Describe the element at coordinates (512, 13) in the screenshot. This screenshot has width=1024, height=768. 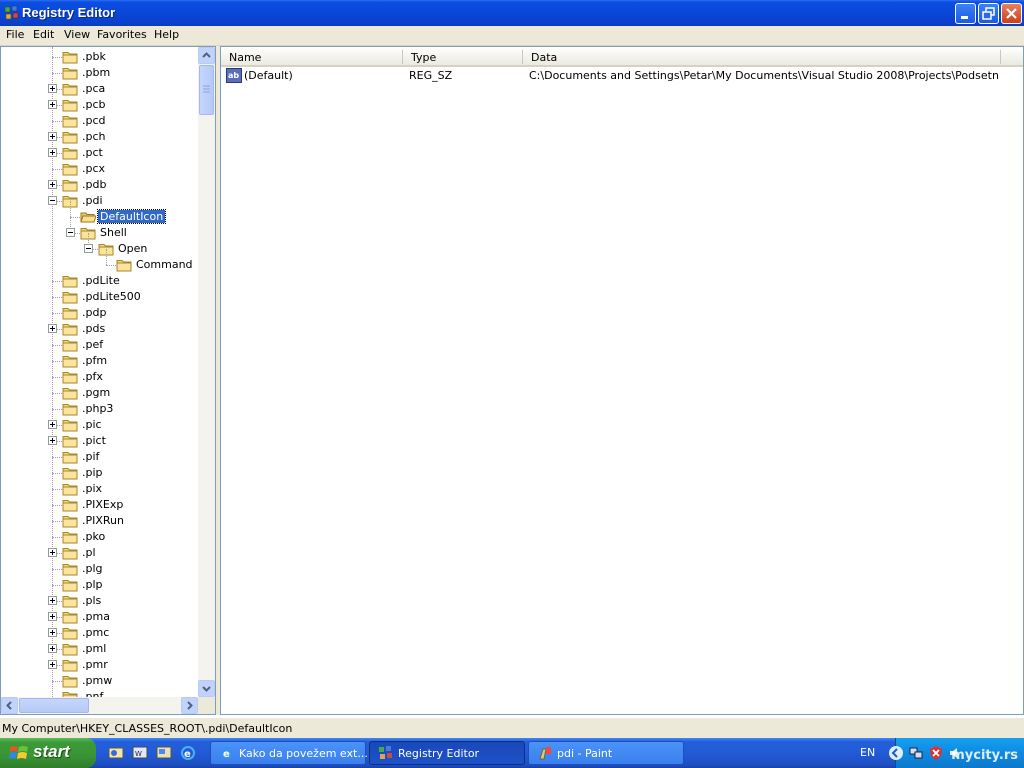
I see `title-bar: Registry Editor` at that location.